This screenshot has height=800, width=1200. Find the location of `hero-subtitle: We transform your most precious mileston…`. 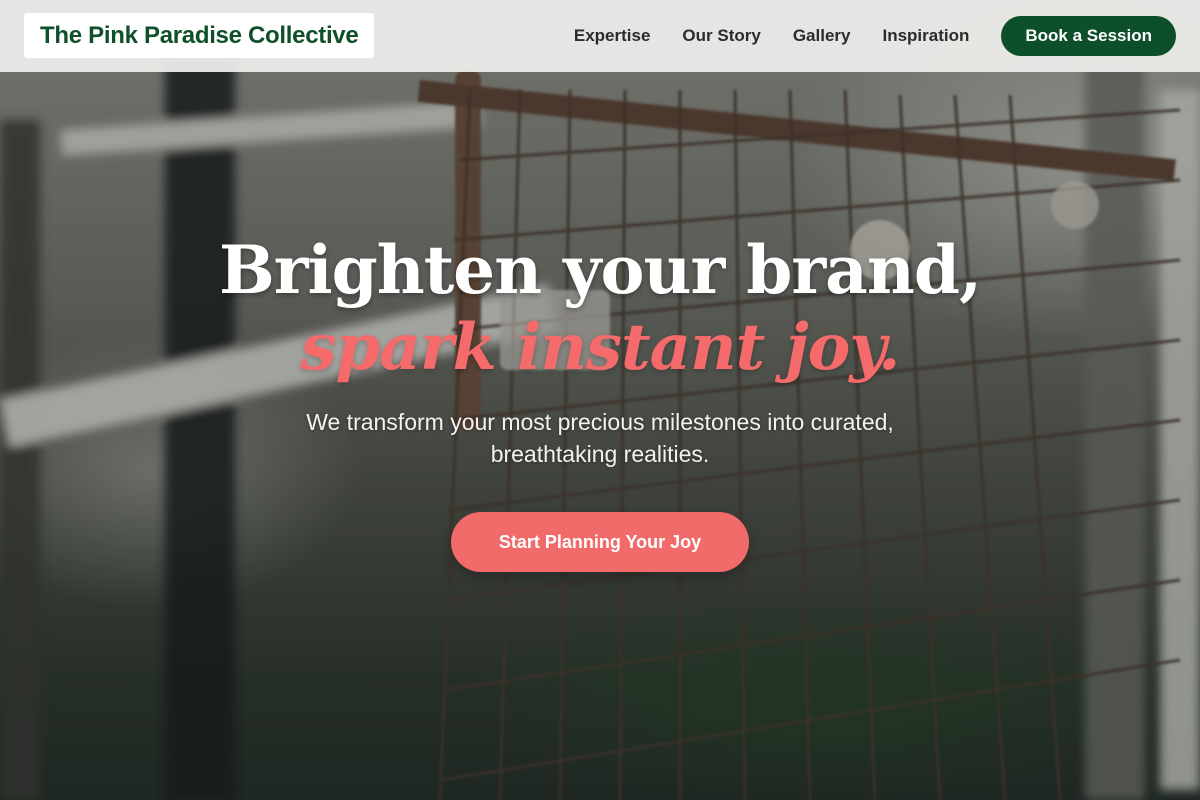

hero-subtitle: We transform your most precious mileston… is located at coordinates (600, 438).